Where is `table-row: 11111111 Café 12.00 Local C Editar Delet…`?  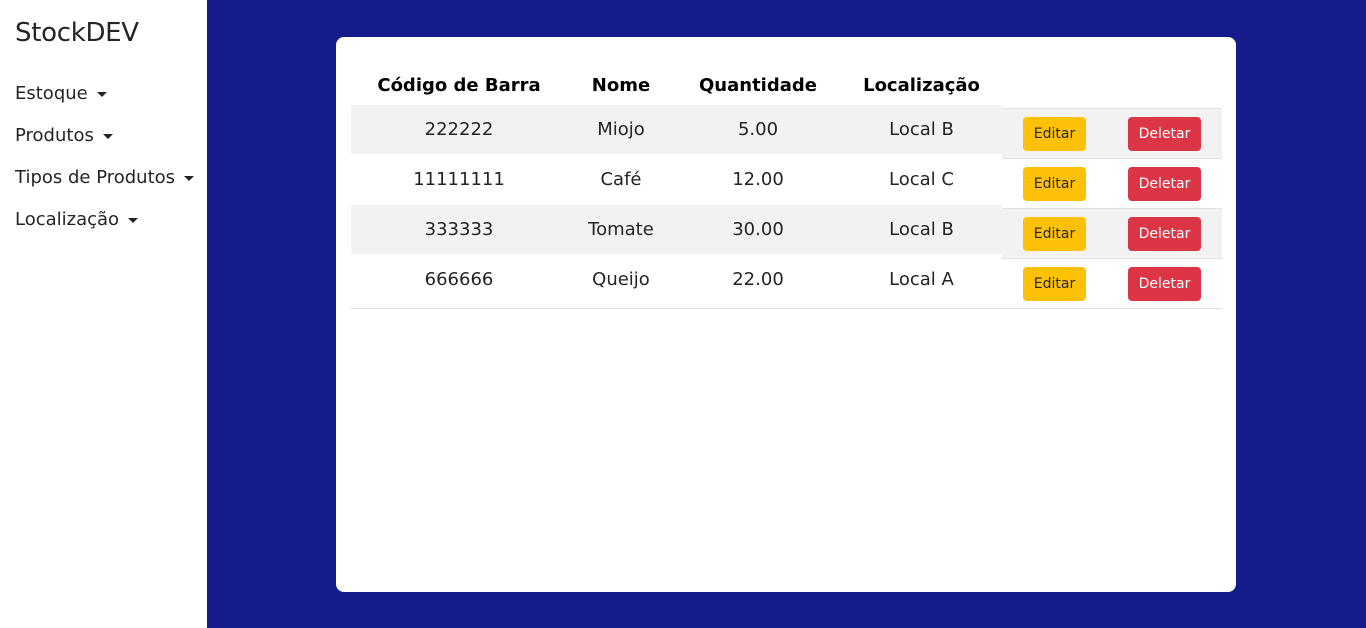
table-row: 11111111 Café 12.00 Local C Editar Delet… is located at coordinates (786, 181).